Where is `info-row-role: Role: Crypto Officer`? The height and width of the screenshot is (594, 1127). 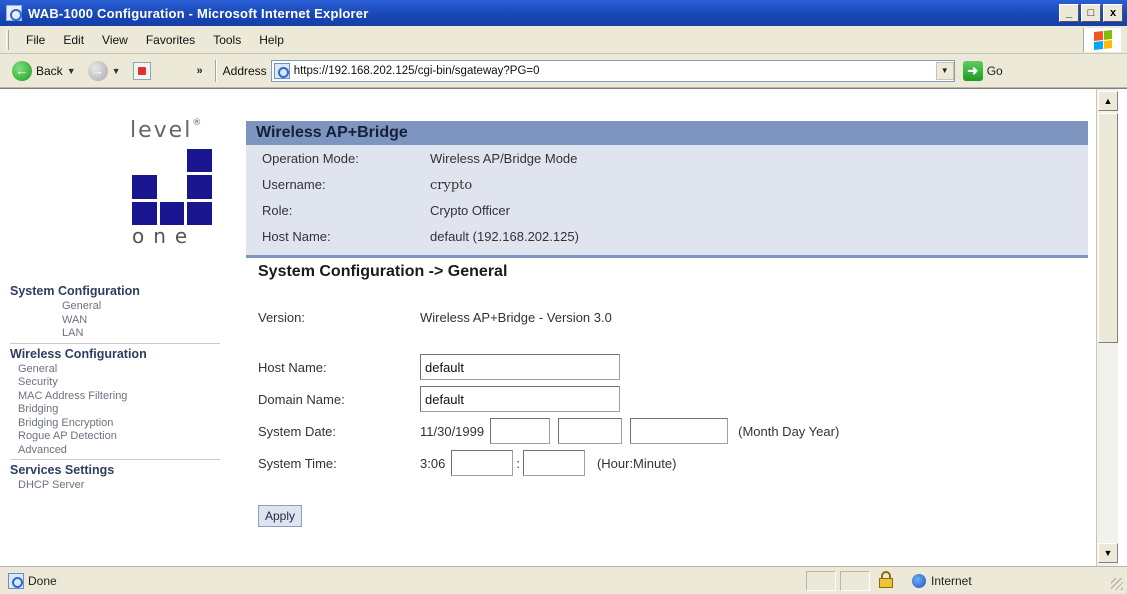
info-row-role: Role: Crypto Officer is located at coordinates (386, 211).